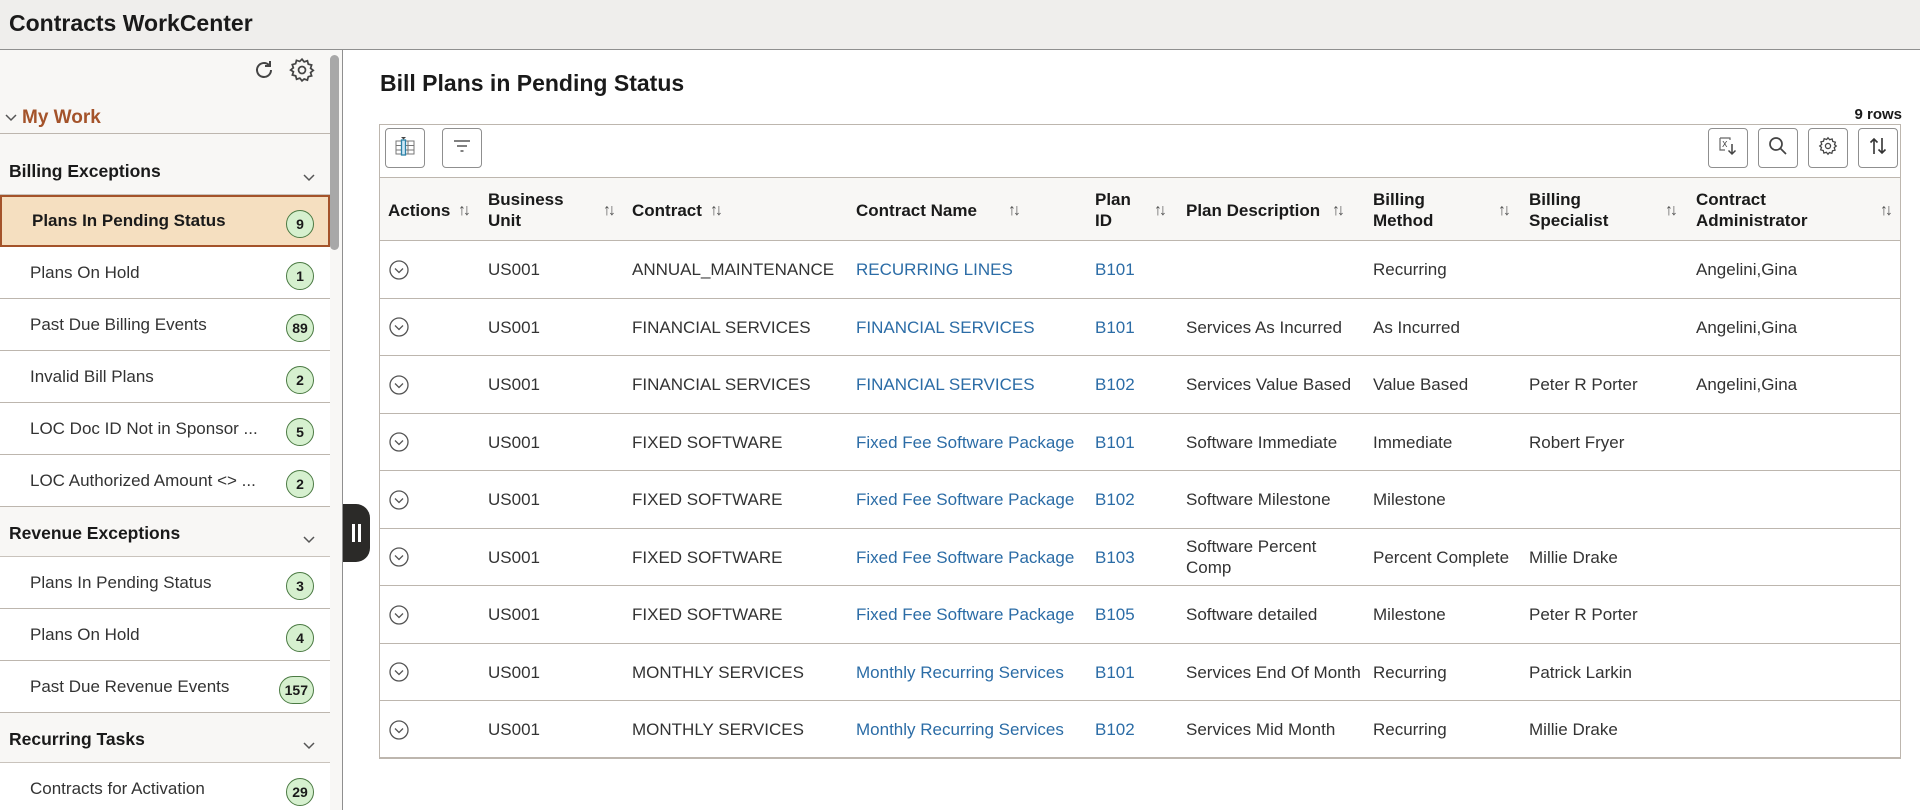 This screenshot has width=1920, height=810. I want to click on nav-item: Plans In Pending Status 9, so click(165, 221).